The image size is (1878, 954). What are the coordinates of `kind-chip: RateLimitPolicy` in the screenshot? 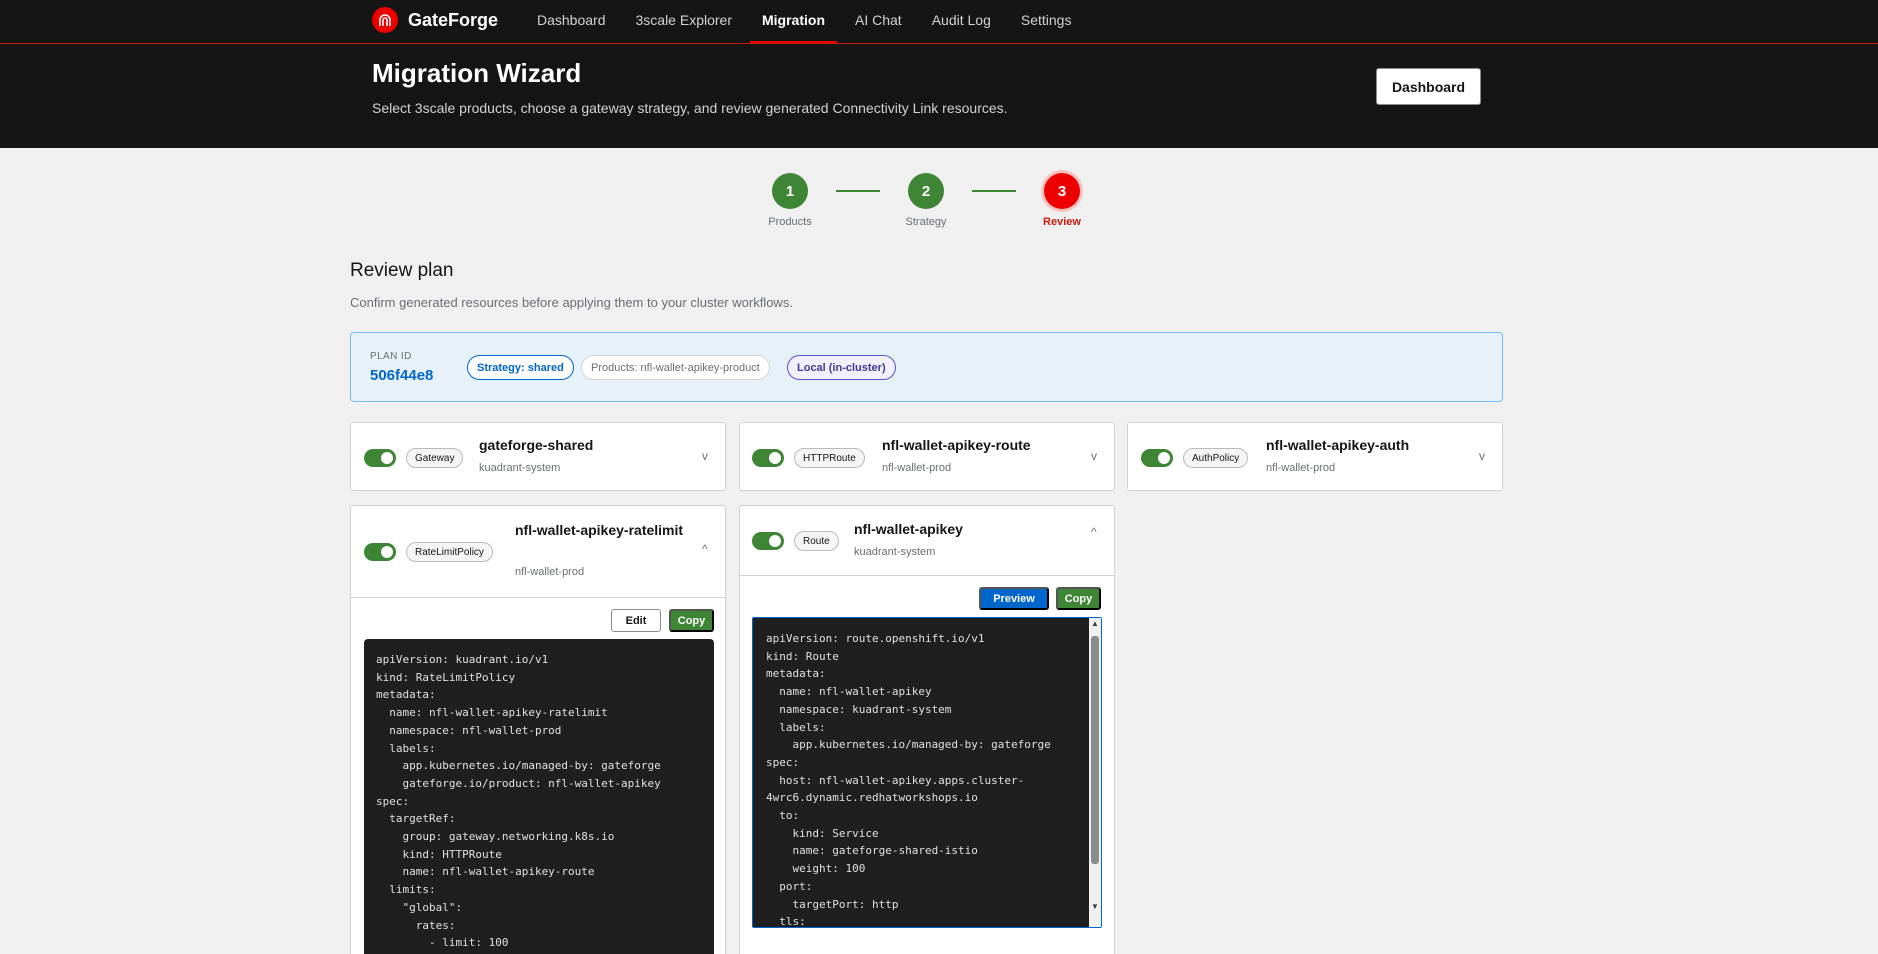 It's located at (449, 552).